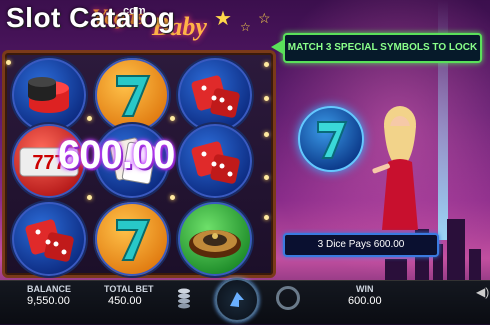  What do you see at coordinates (365, 289) in the screenshot?
I see `win-label: WIN` at bounding box center [365, 289].